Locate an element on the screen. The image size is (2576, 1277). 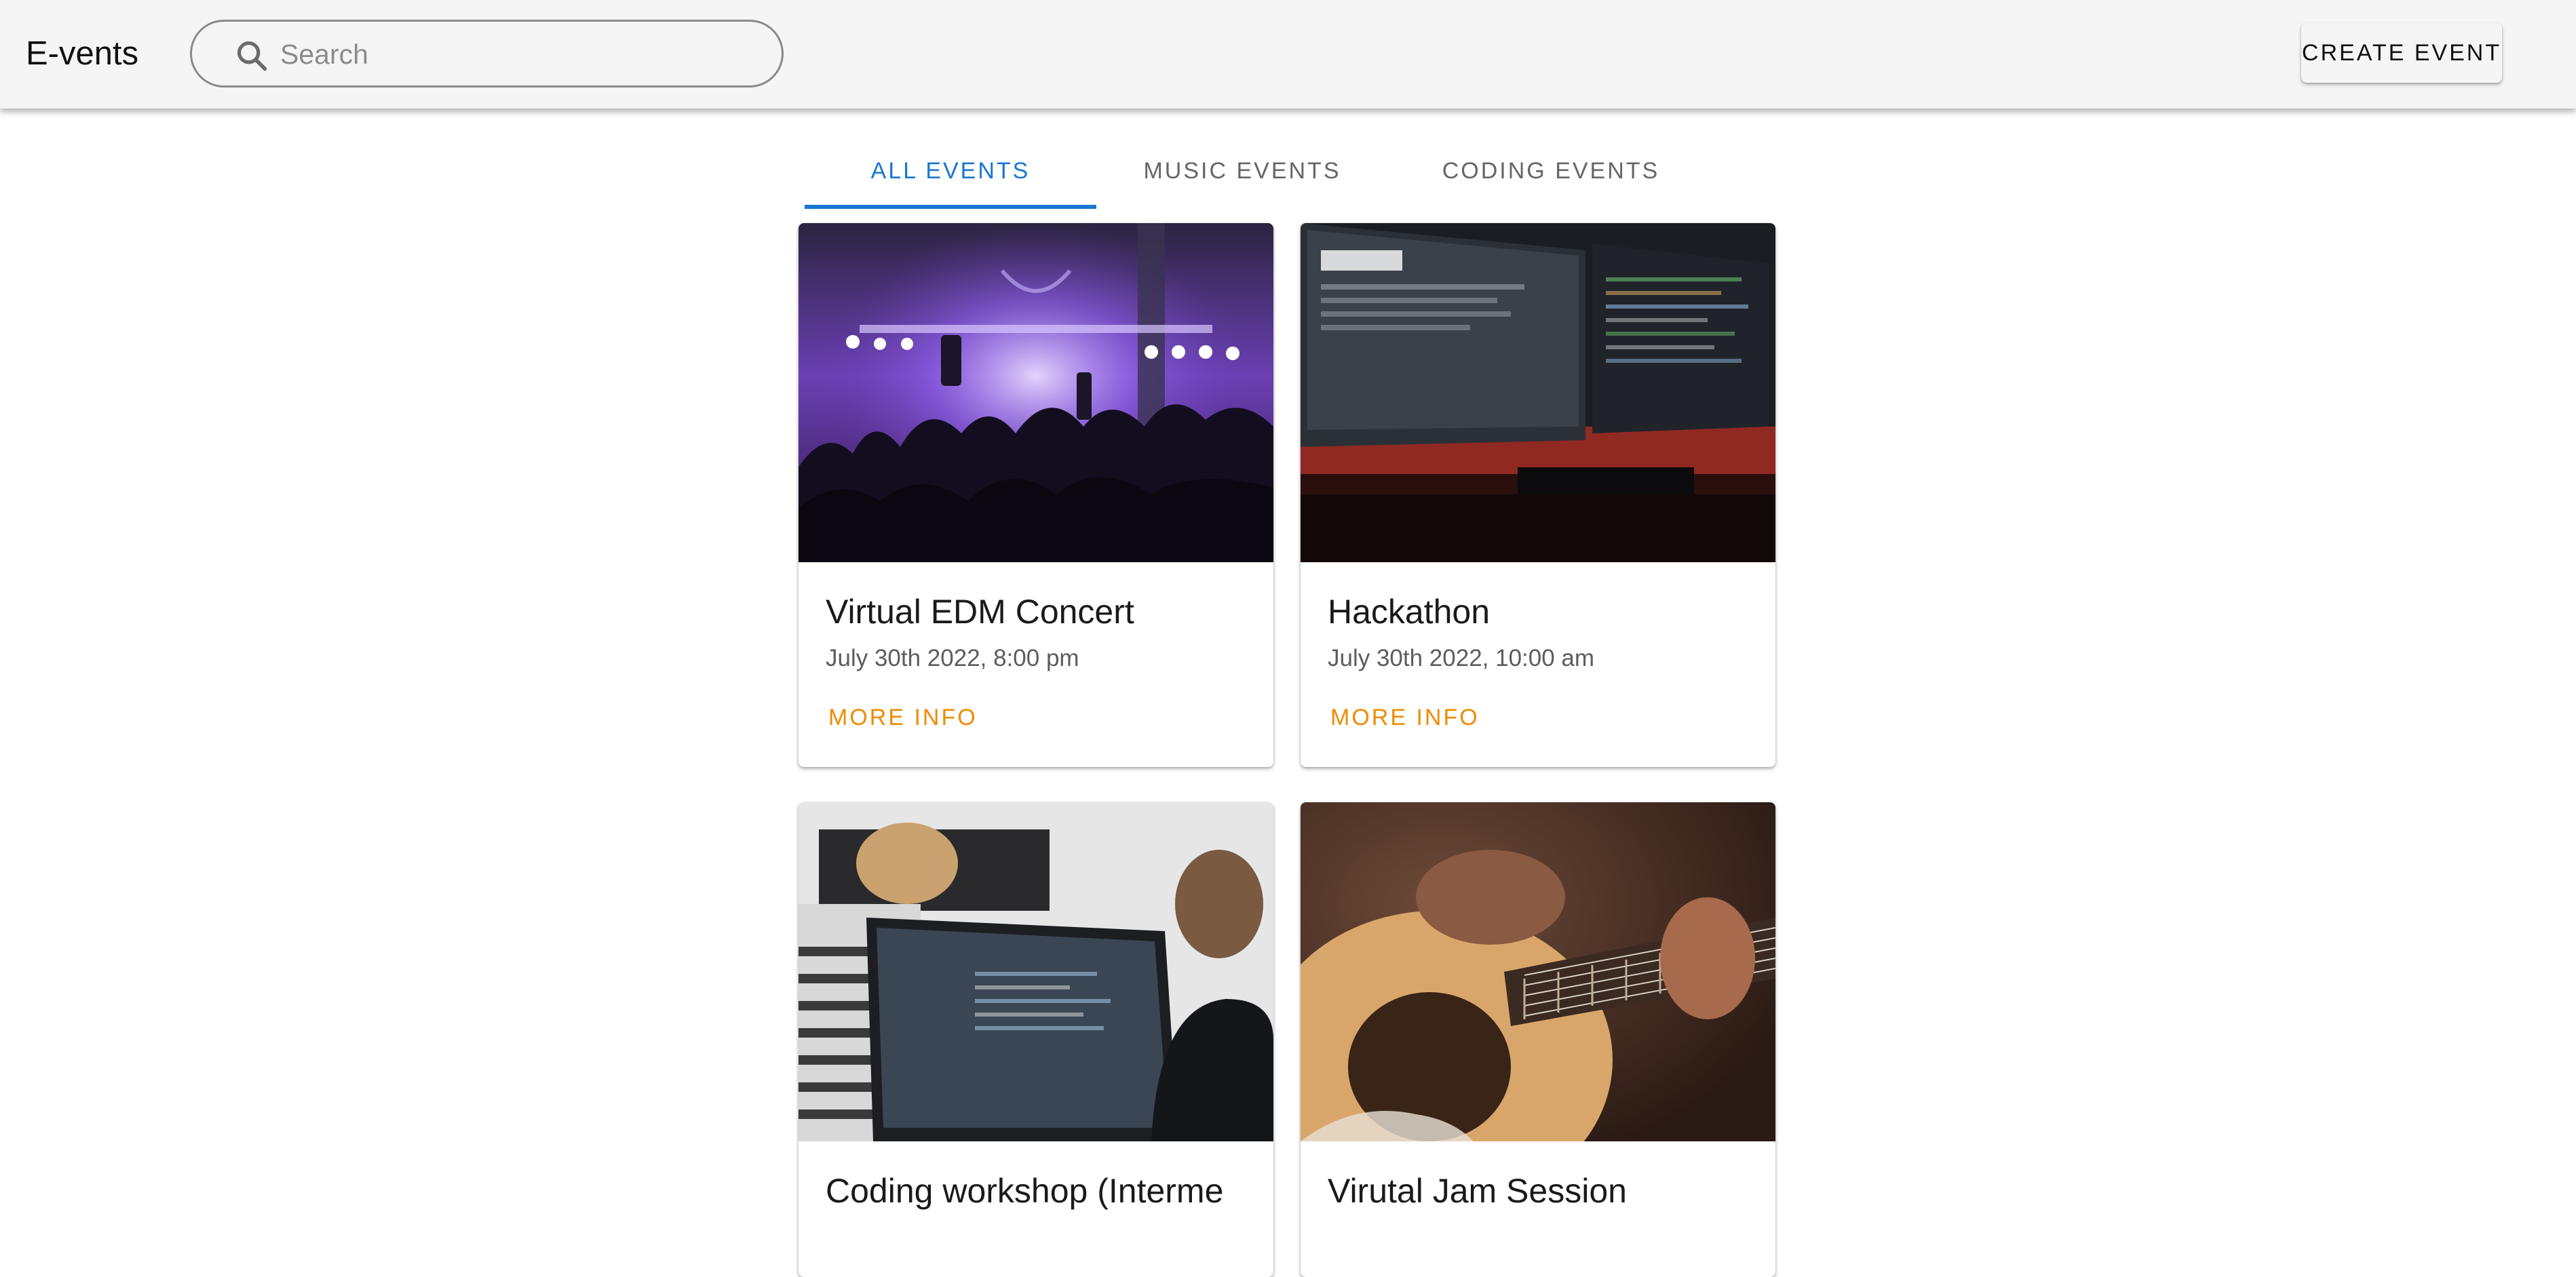
event-date: July 30th 2022, 8:00 pm is located at coordinates (952, 658).